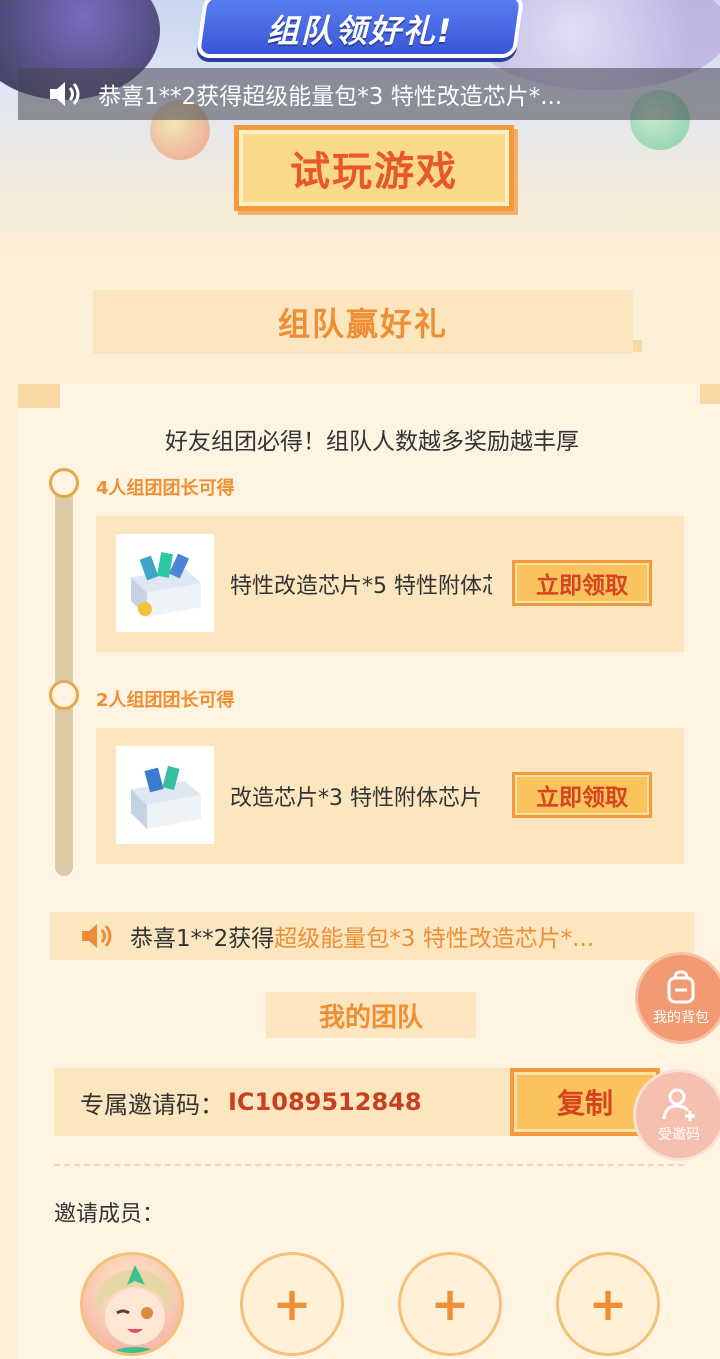  I want to click on backpack-icon, so click(681, 986).